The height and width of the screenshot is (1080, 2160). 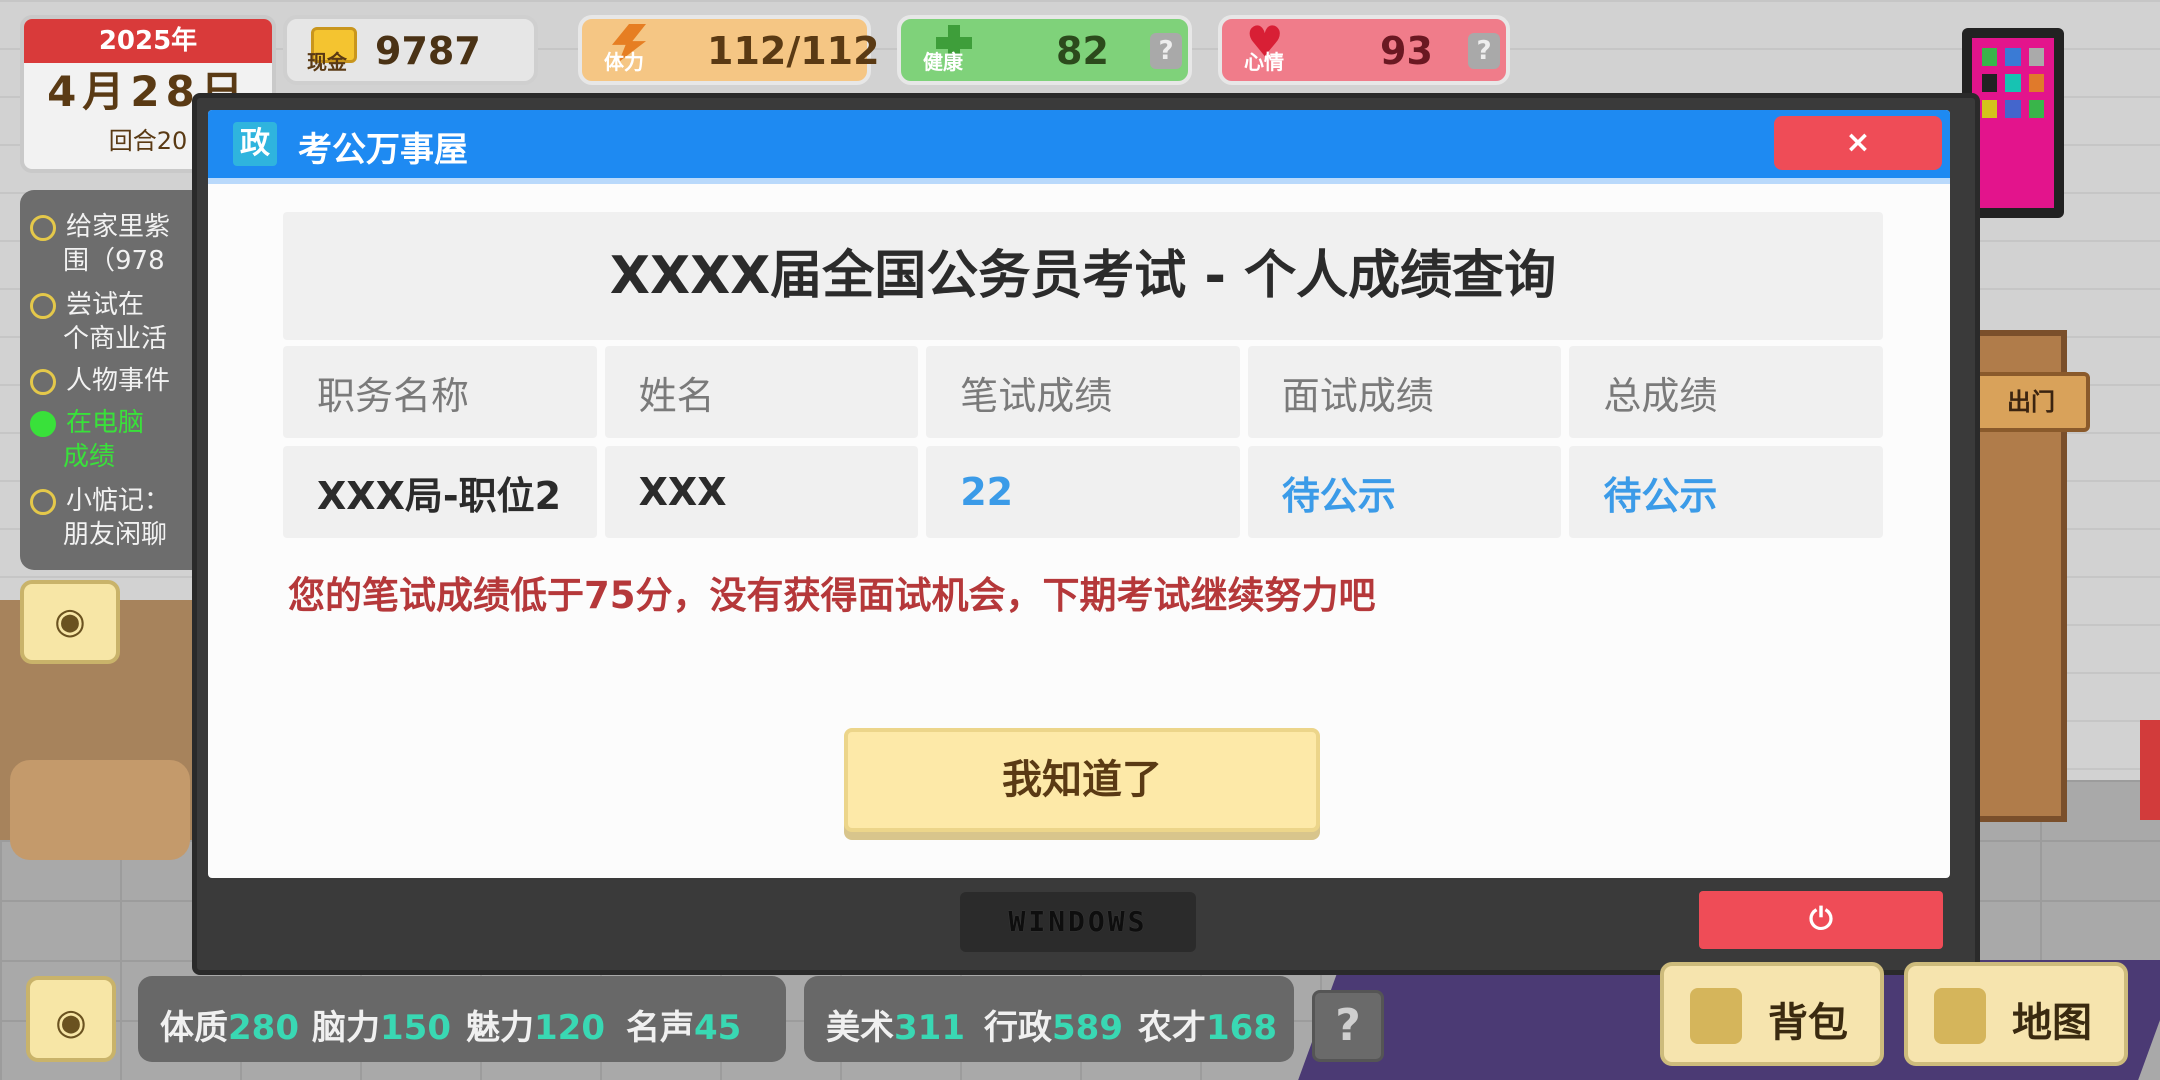 I want to click on cell-position: XXX局-职位2, so click(x=440, y=492).